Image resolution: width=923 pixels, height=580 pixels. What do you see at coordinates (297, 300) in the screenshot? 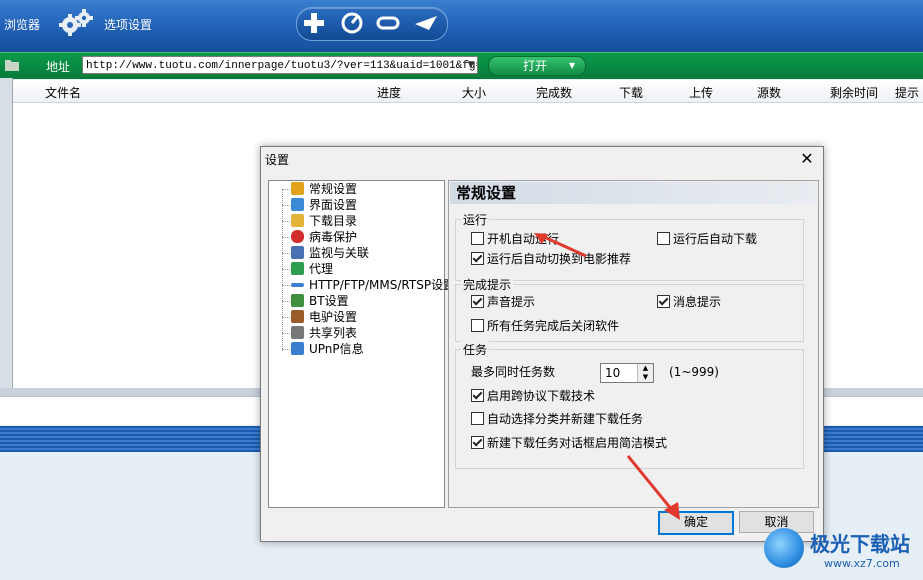
I see `bt-icon` at bounding box center [297, 300].